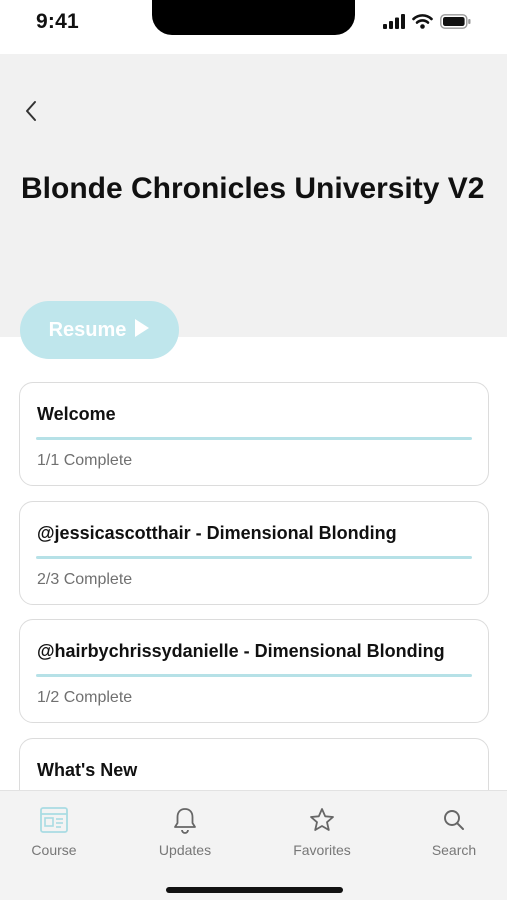 Image resolution: width=507 pixels, height=900 pixels. I want to click on tab-bar: Course Updates Favorites Search, so click(253, 845).